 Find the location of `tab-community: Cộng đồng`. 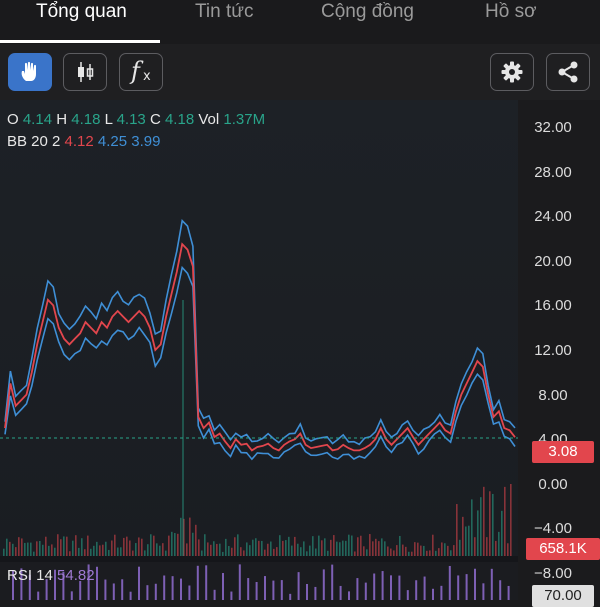

tab-community: Cộng đồng is located at coordinates (367, 18).